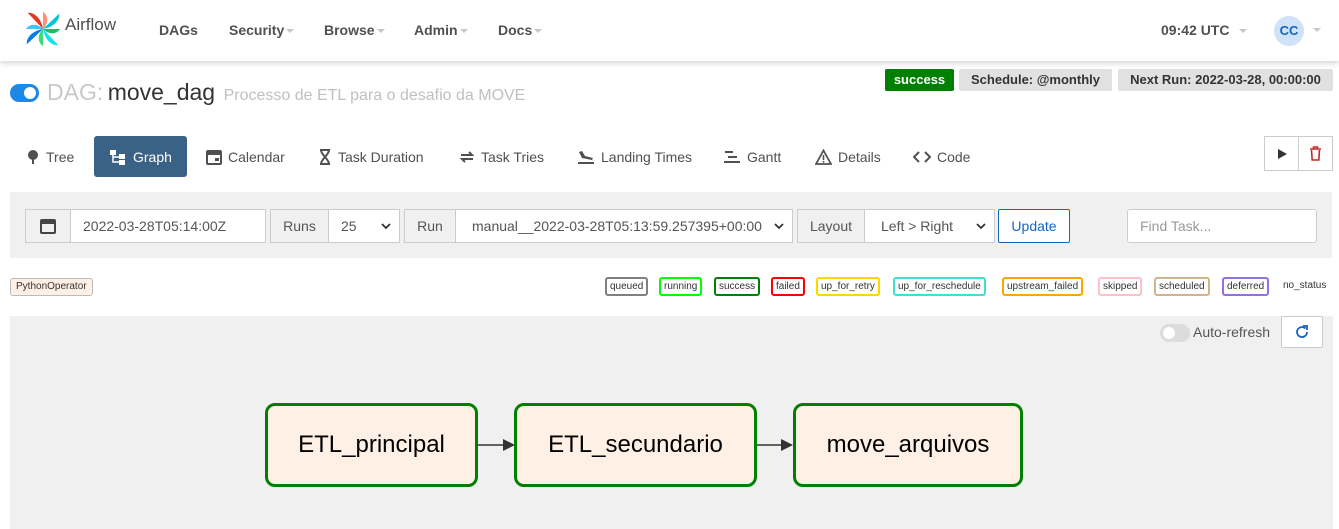 The width and height of the screenshot is (1339, 529). Describe the element at coordinates (91, 24) in the screenshot. I see `brand-name: Airflow` at that location.